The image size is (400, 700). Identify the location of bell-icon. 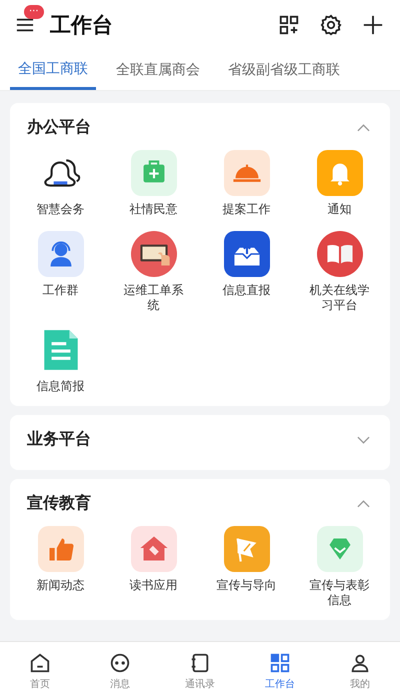
(339, 173).